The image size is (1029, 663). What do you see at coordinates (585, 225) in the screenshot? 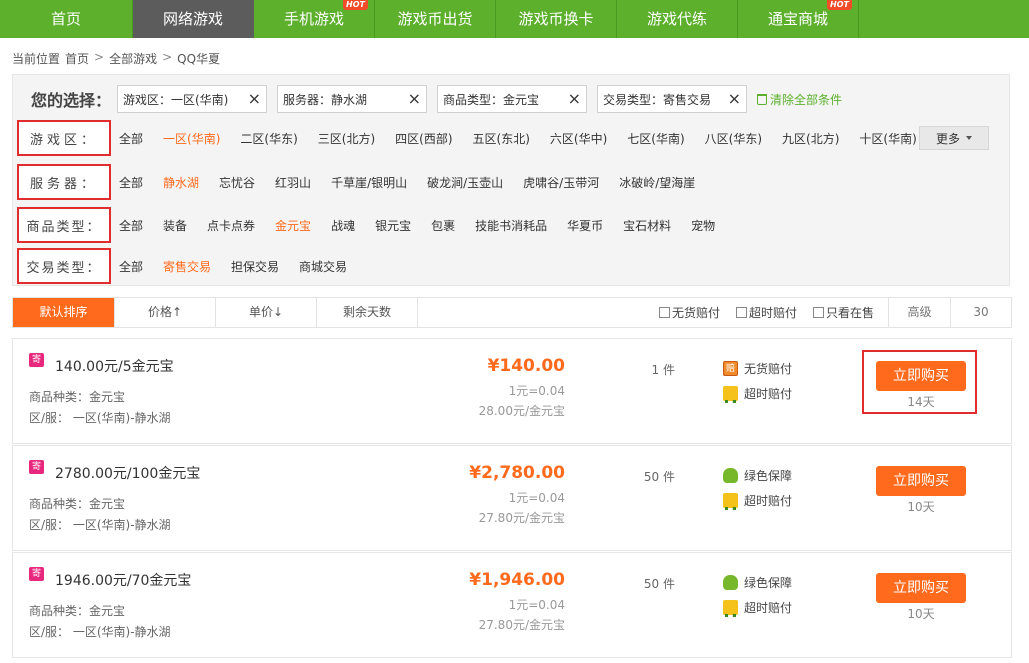
I see `filter-option-type: 华夏币` at bounding box center [585, 225].